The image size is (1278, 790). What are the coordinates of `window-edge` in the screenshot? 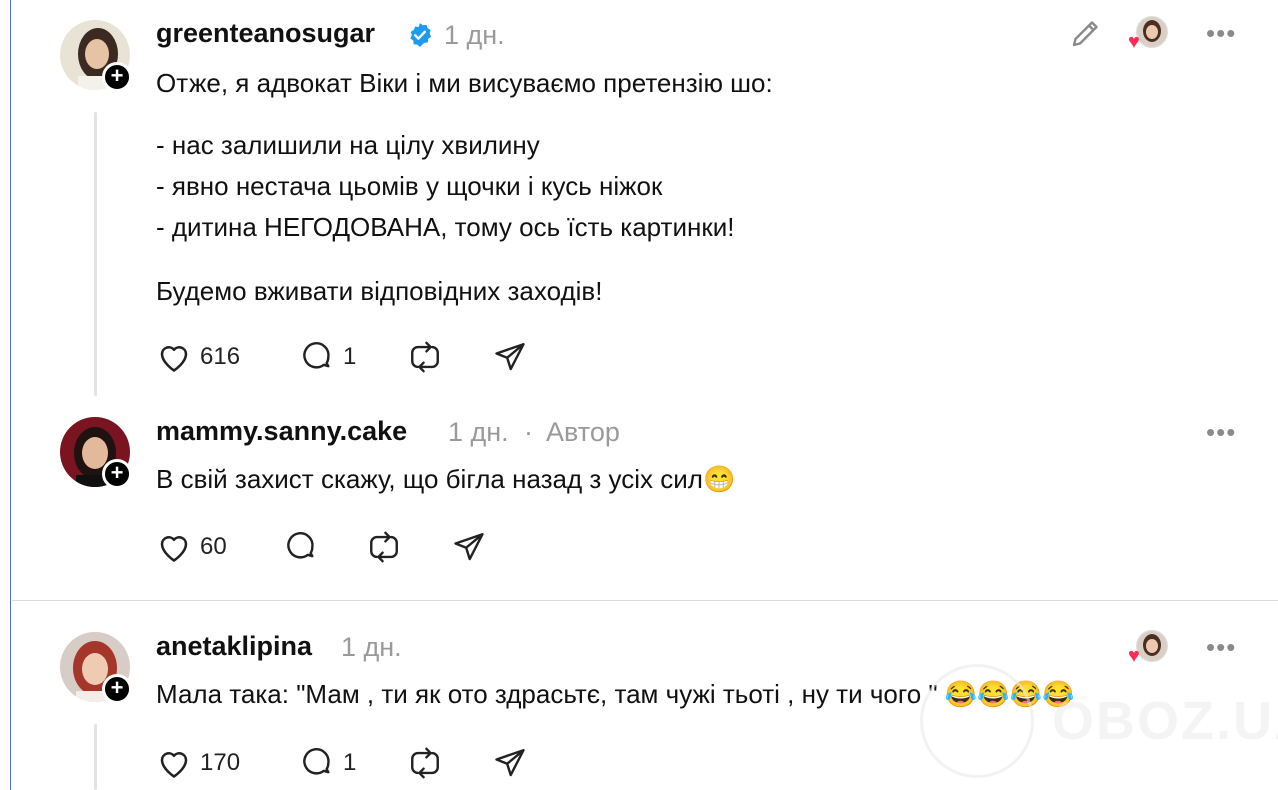 It's located at (10, 395).